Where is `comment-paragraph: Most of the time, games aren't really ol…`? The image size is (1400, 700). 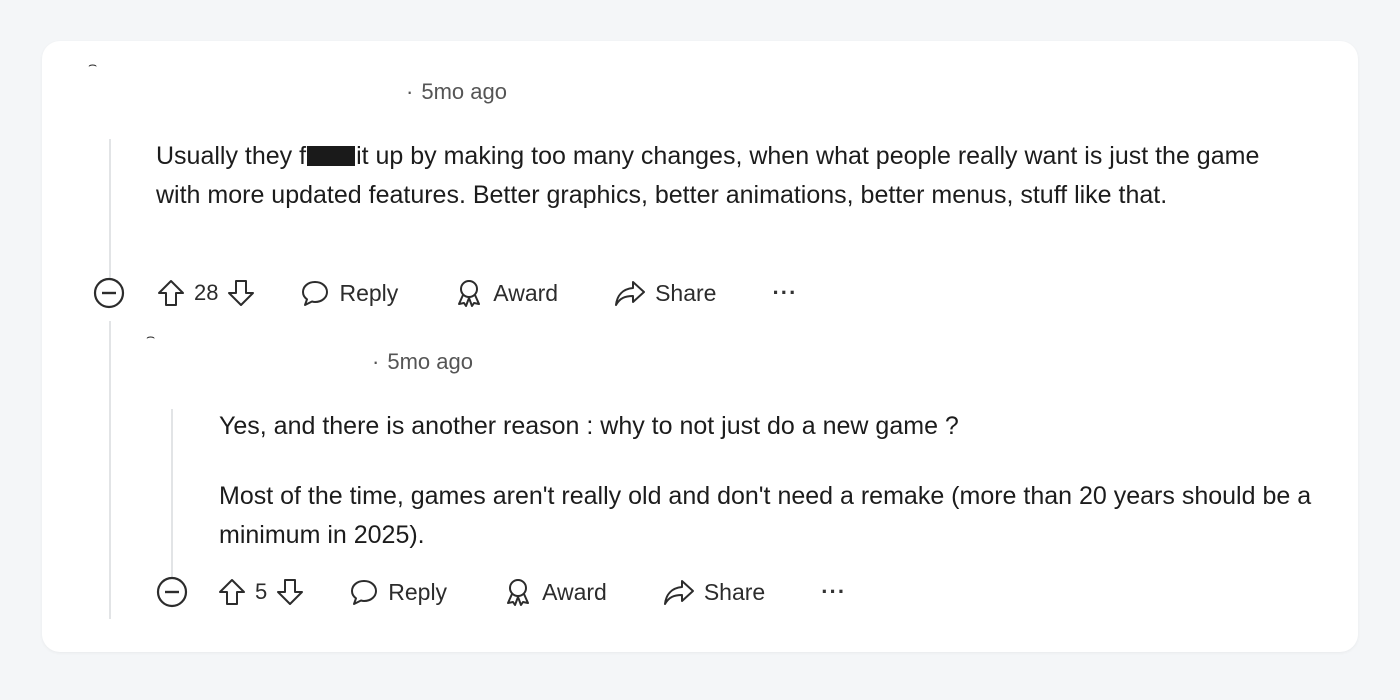
comment-paragraph: Most of the time, games aren't really ol… is located at coordinates (765, 515).